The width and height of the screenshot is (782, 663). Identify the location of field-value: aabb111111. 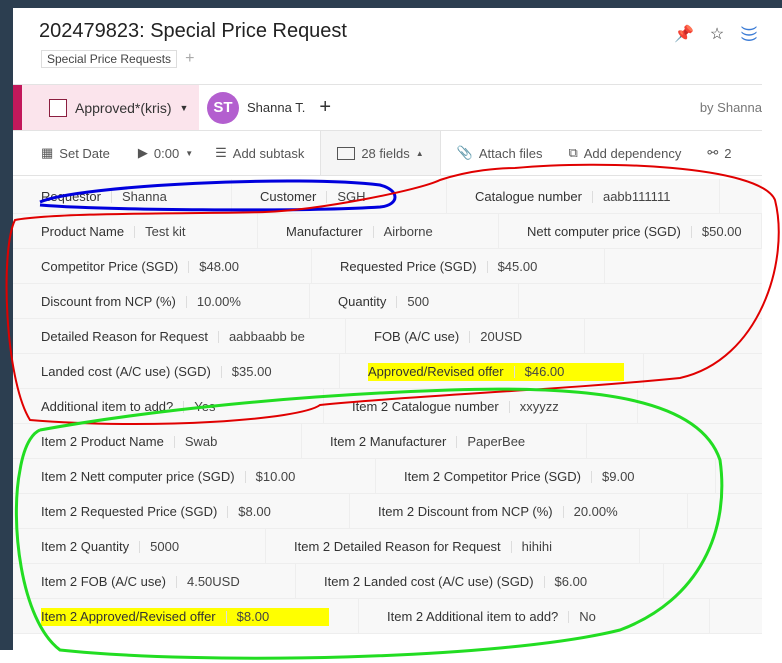
(636, 196).